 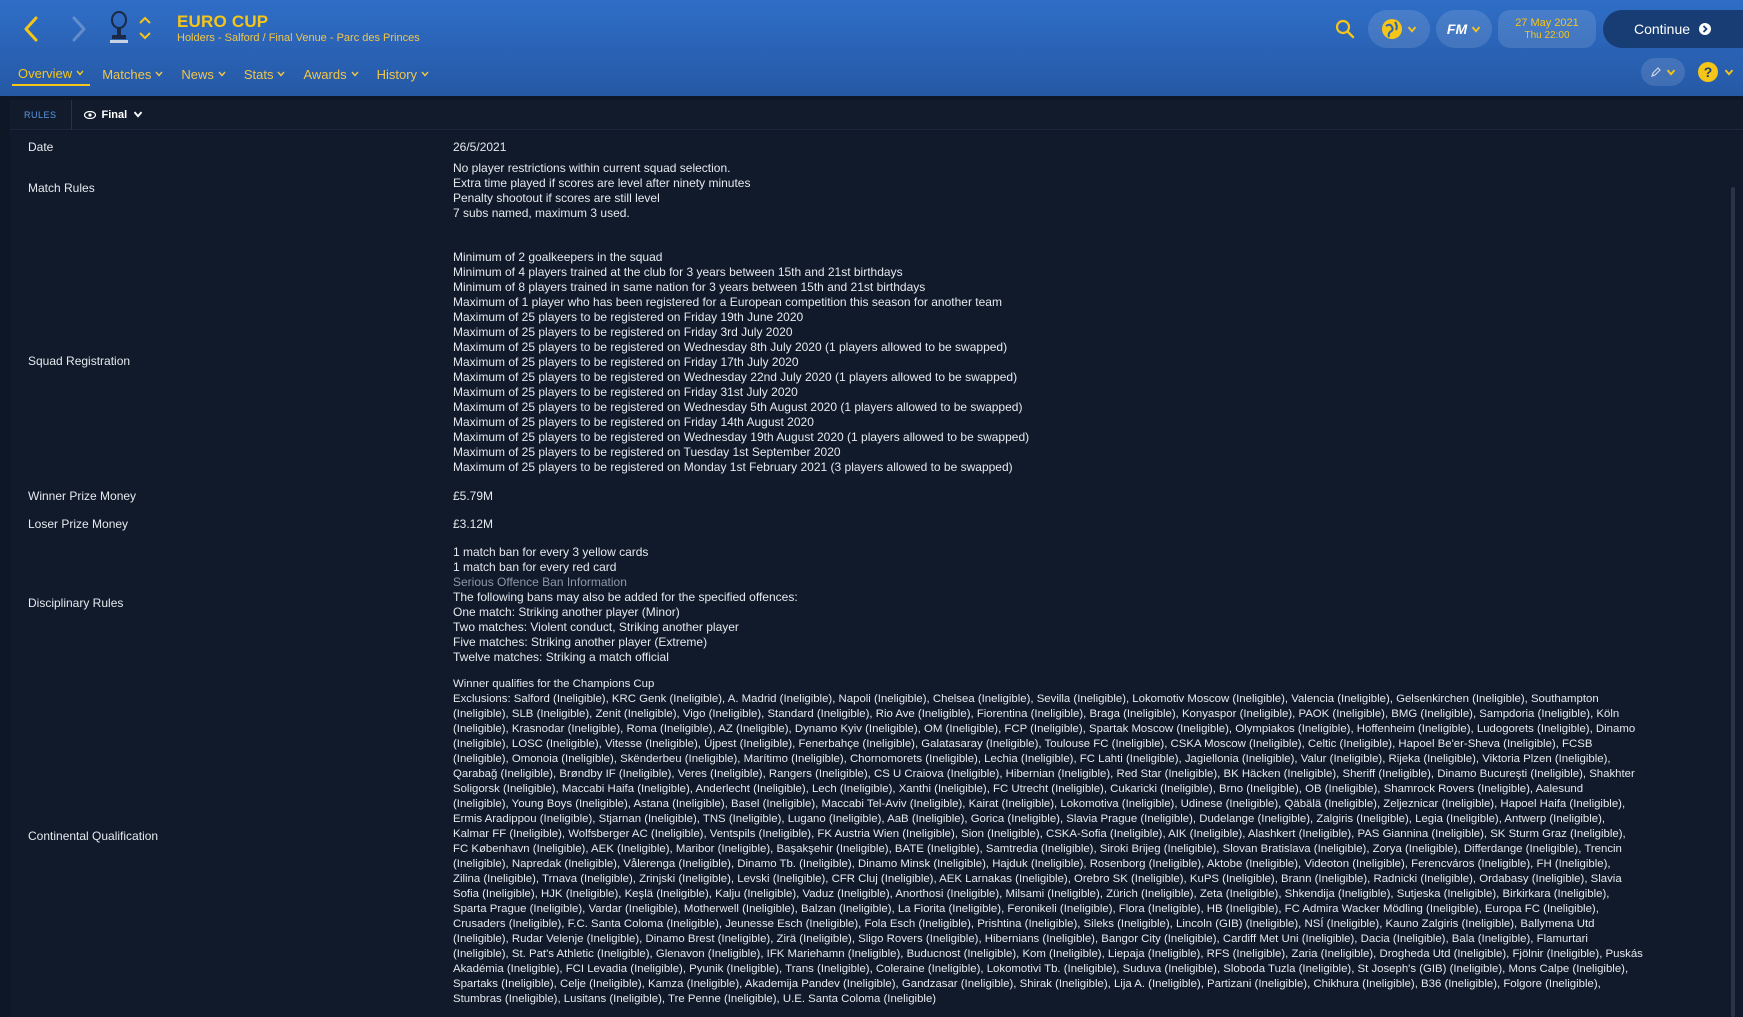 I want to click on fm-logo: FM, so click(x=1457, y=29).